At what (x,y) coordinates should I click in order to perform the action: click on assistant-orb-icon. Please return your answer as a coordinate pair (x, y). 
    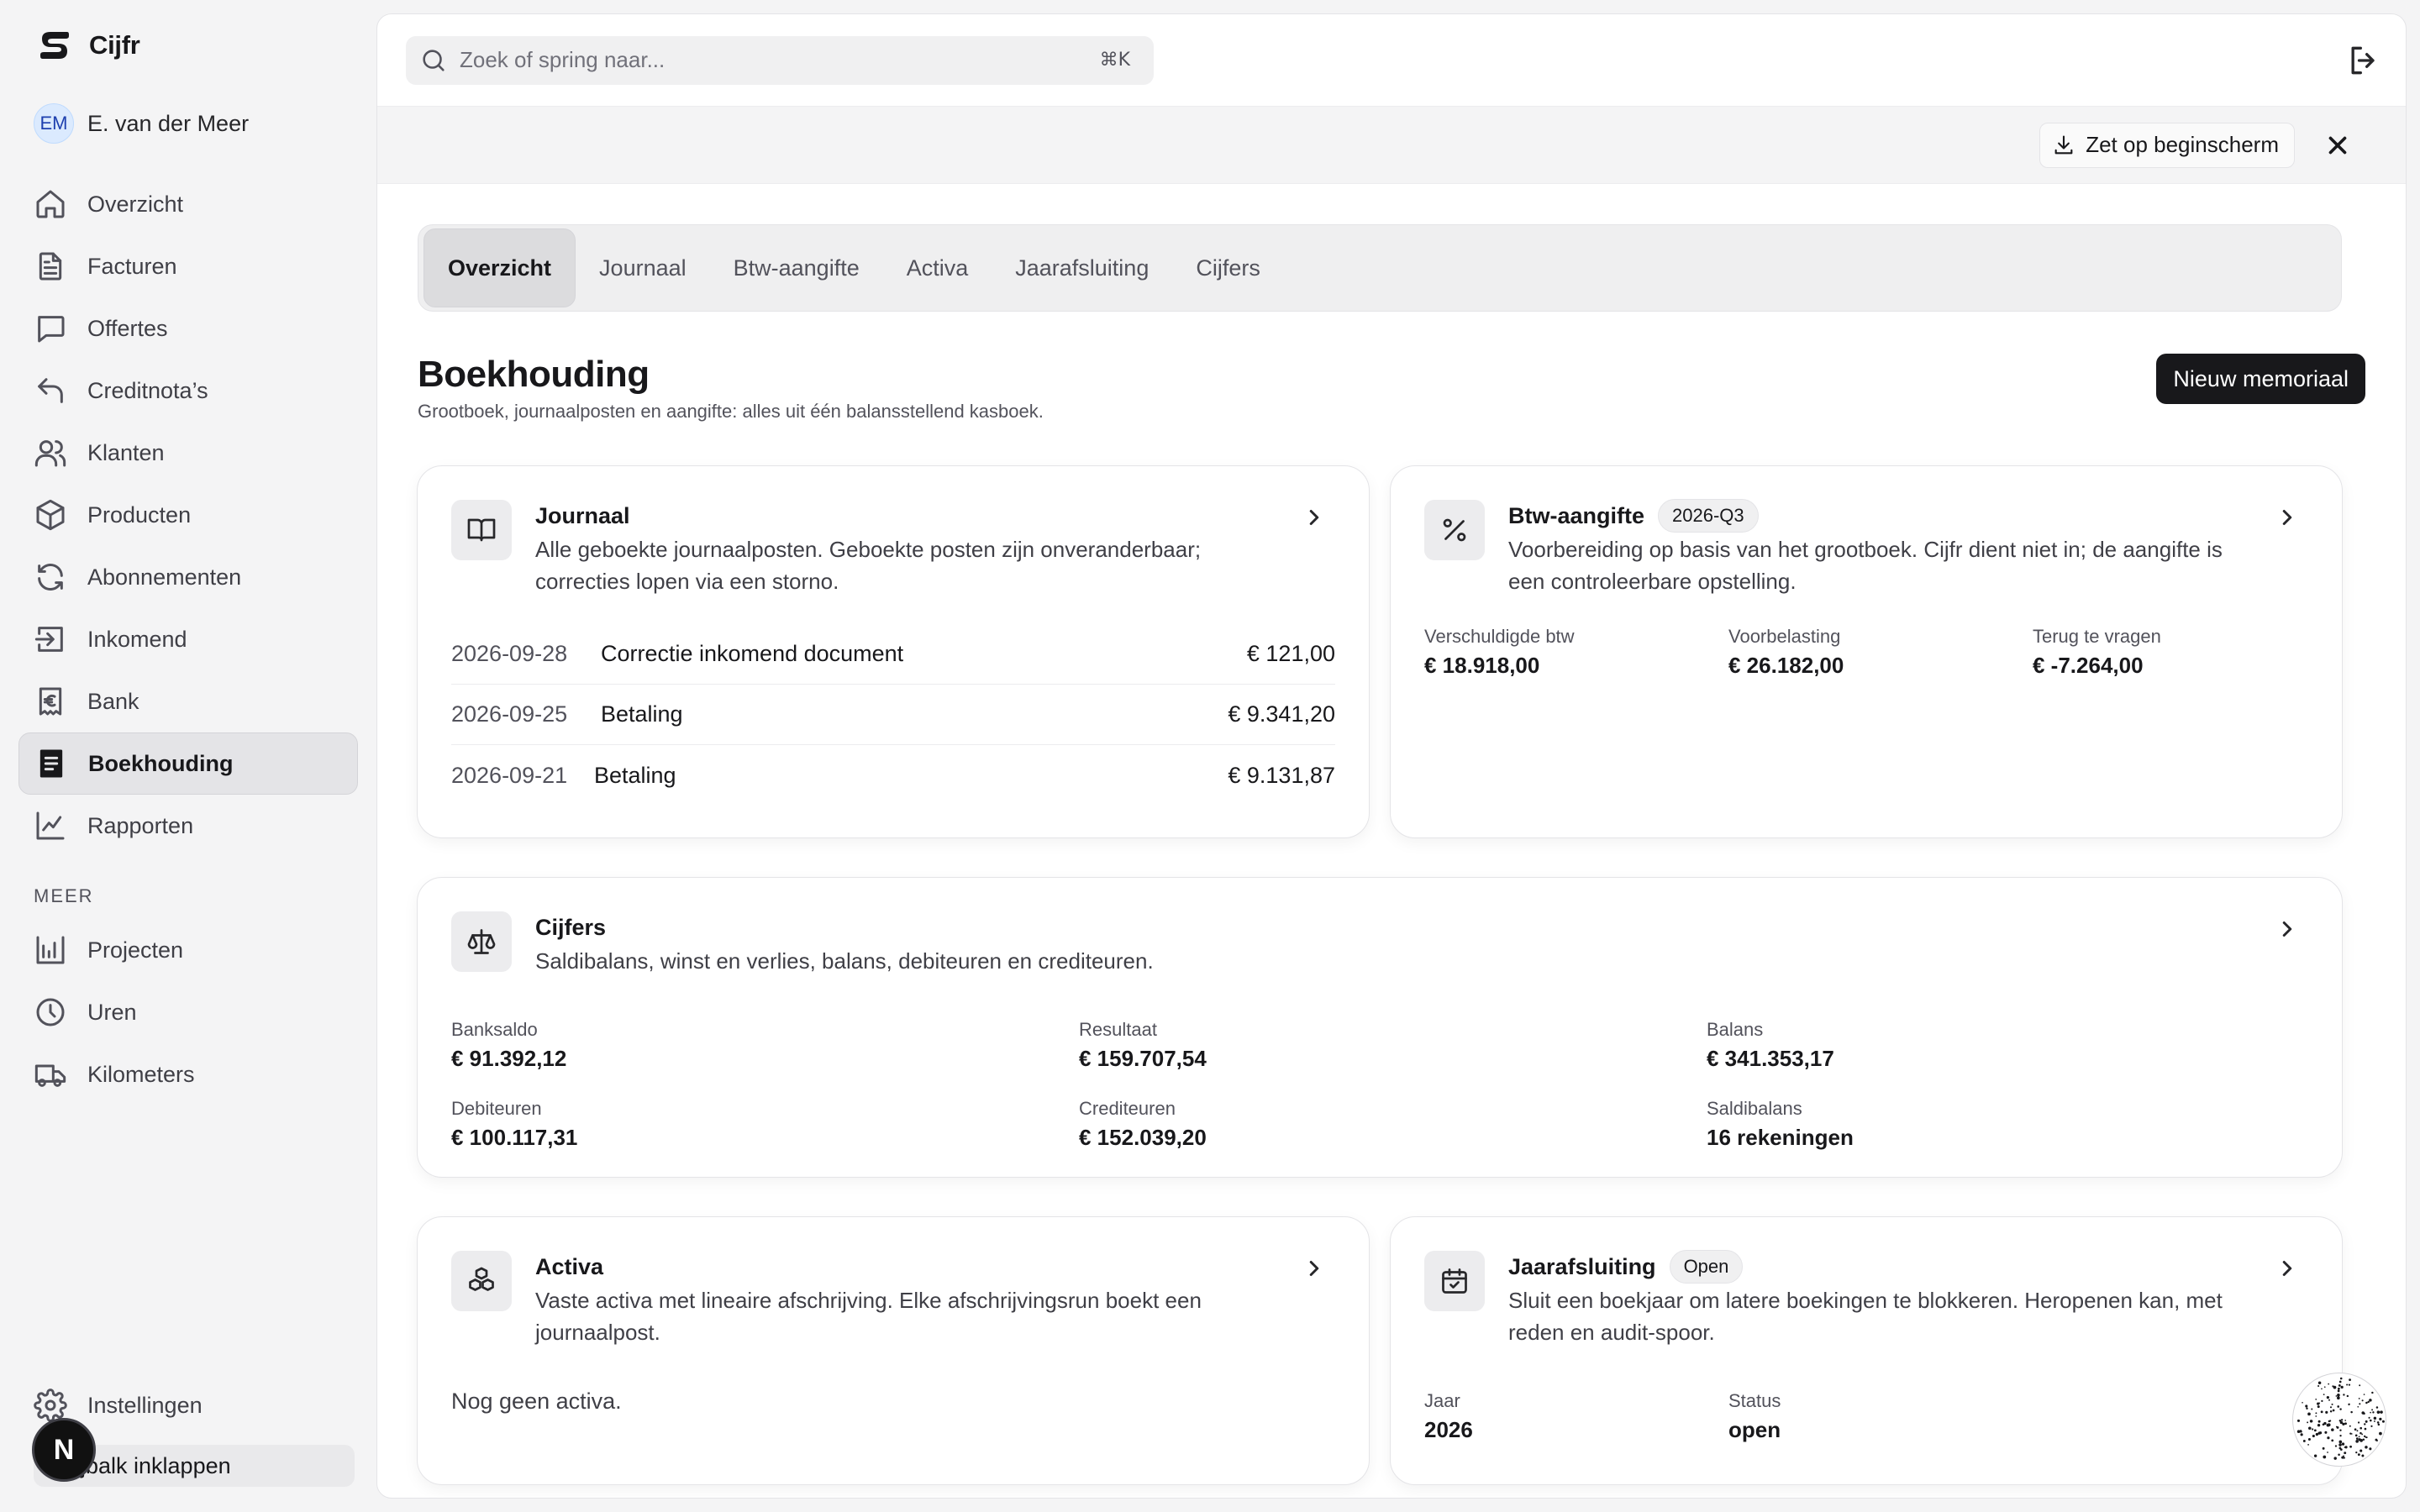
    Looking at the image, I should click on (2339, 1420).